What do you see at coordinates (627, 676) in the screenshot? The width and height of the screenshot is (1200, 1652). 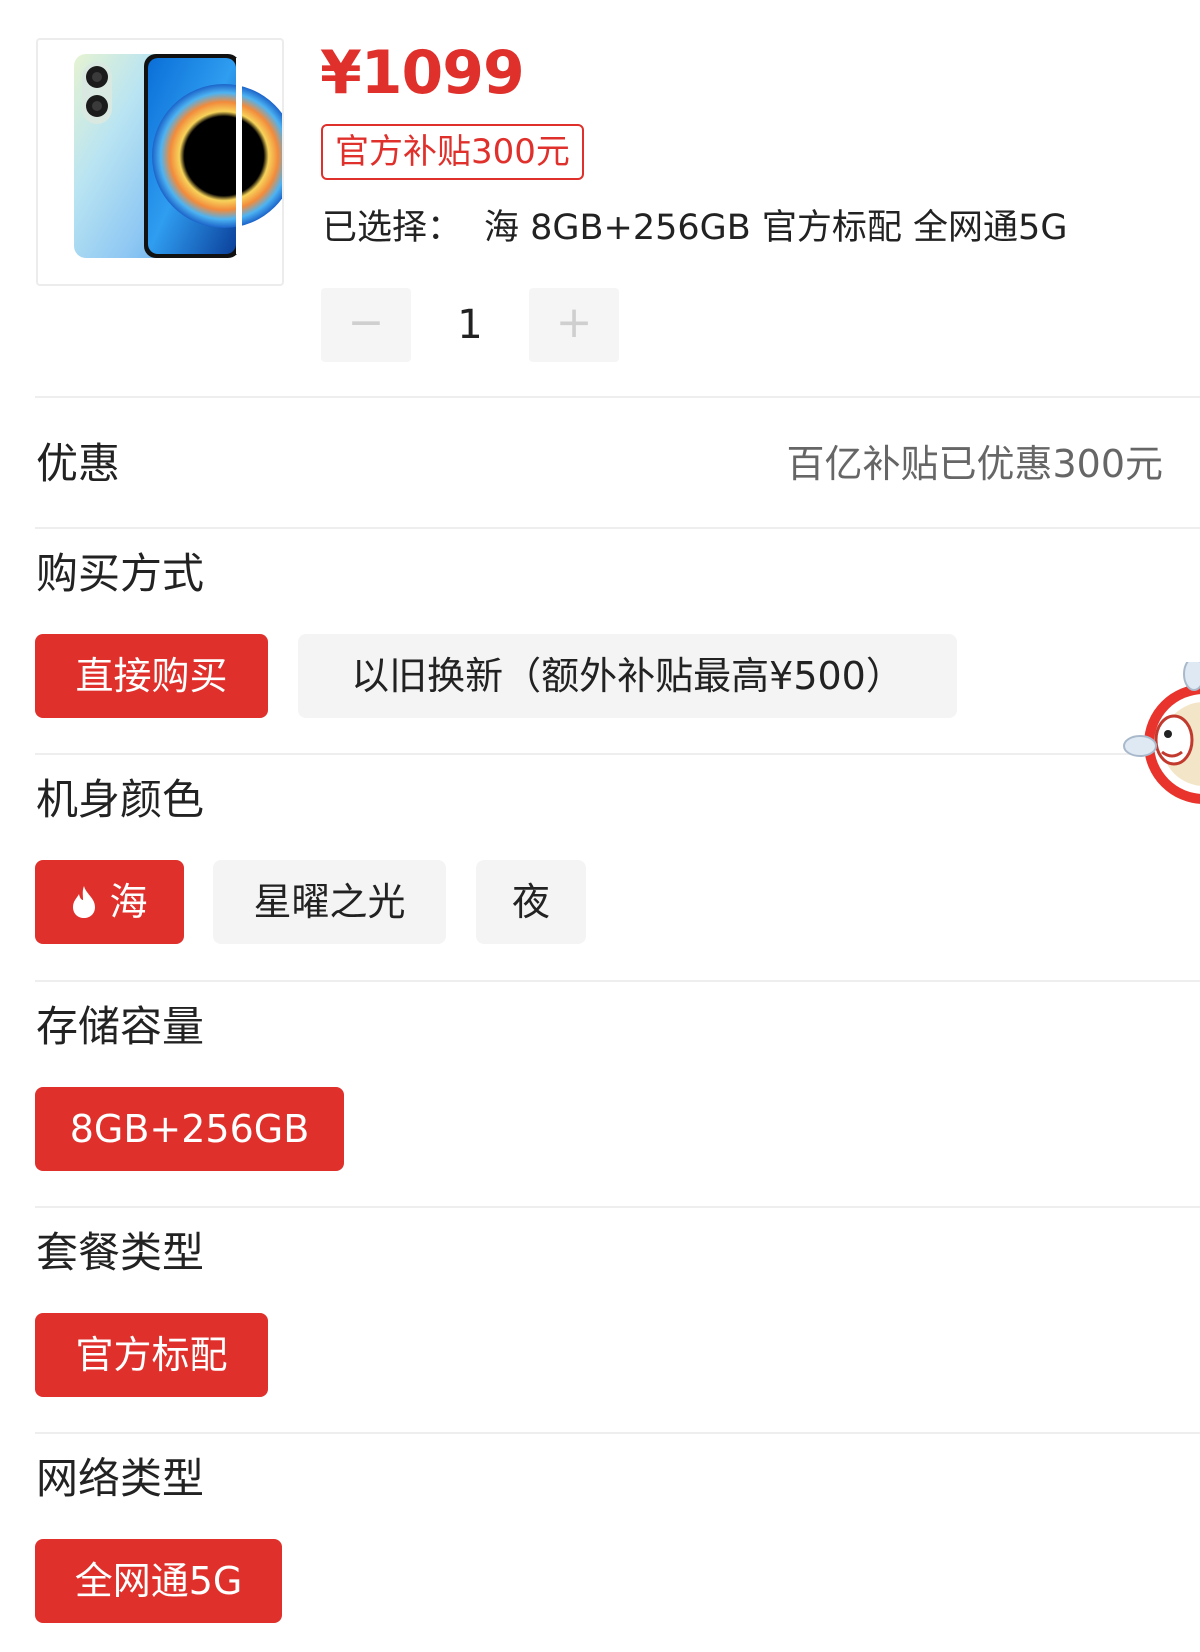 I see `option-trade-in: 以旧换新（额外补贴最高¥500）` at bounding box center [627, 676].